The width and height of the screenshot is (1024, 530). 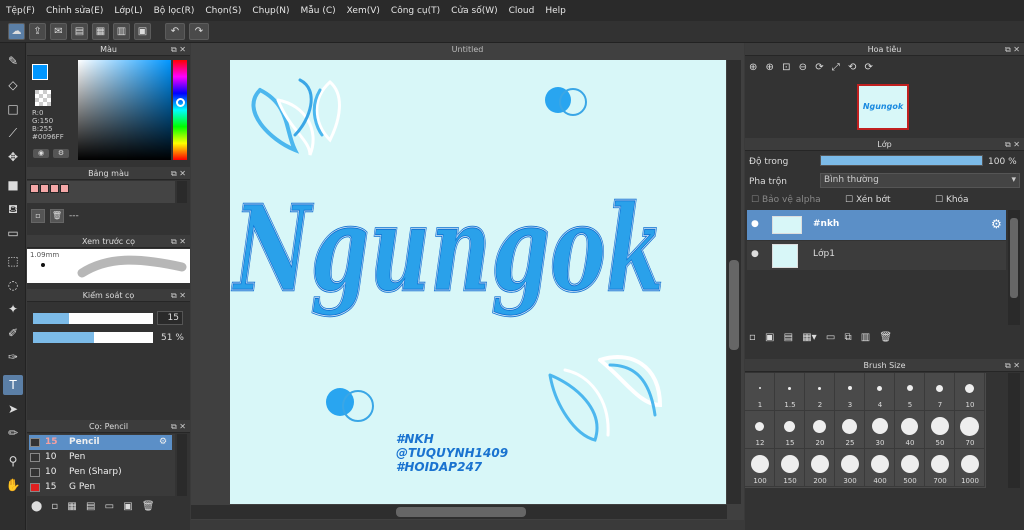 I want to click on brush-size-cell: 3, so click(x=850, y=392).